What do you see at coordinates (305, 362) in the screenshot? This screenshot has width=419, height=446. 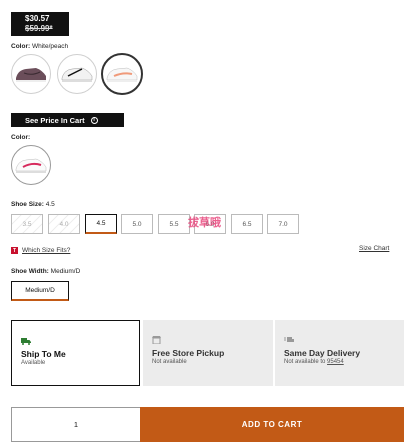 I see `same-day-status-text: Not available to` at bounding box center [305, 362].